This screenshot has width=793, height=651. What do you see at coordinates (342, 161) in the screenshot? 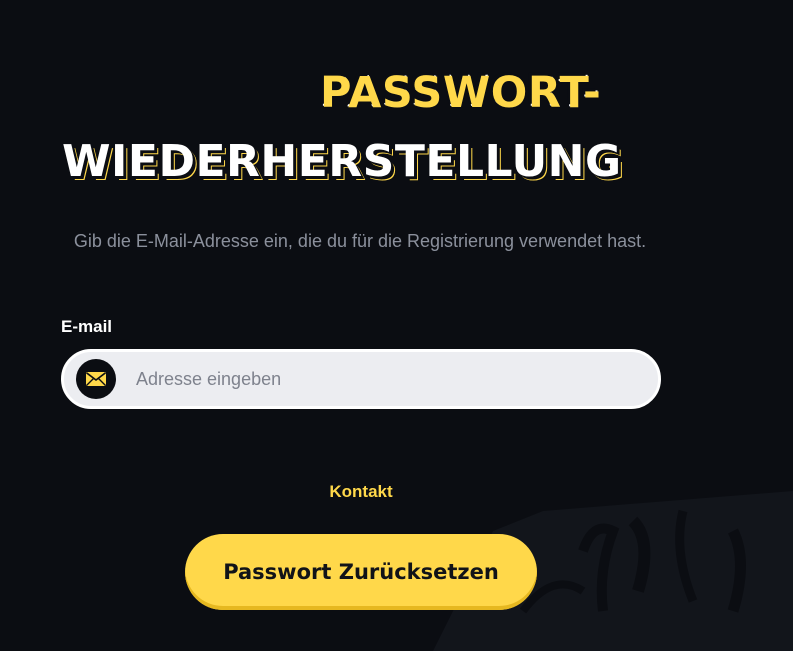
I see `page-title-line-2: WIEDERHERSTELLUNG` at bounding box center [342, 161].